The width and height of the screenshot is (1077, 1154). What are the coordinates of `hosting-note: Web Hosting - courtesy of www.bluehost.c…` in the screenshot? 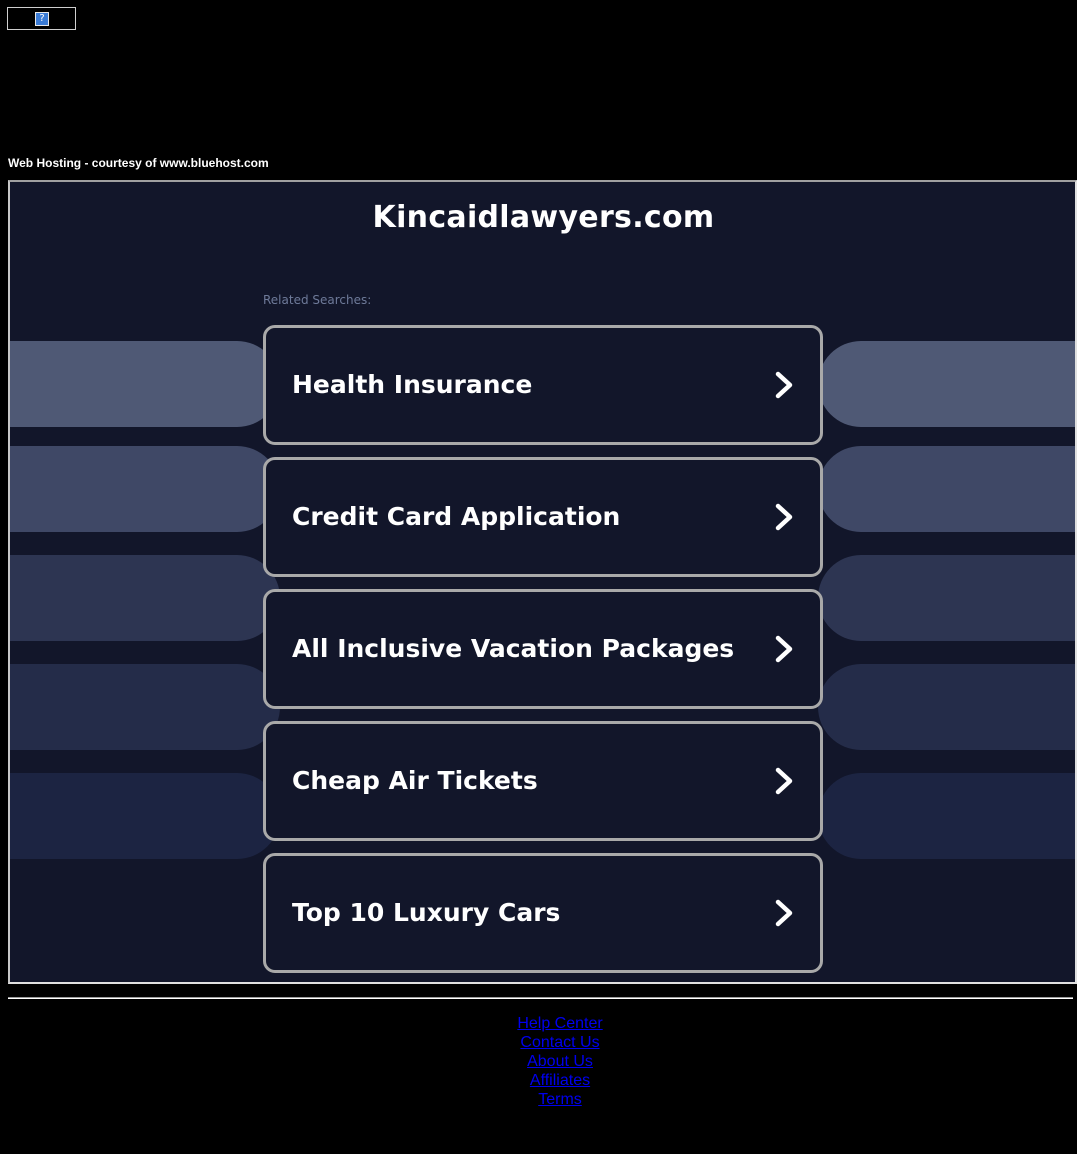 It's located at (138, 163).